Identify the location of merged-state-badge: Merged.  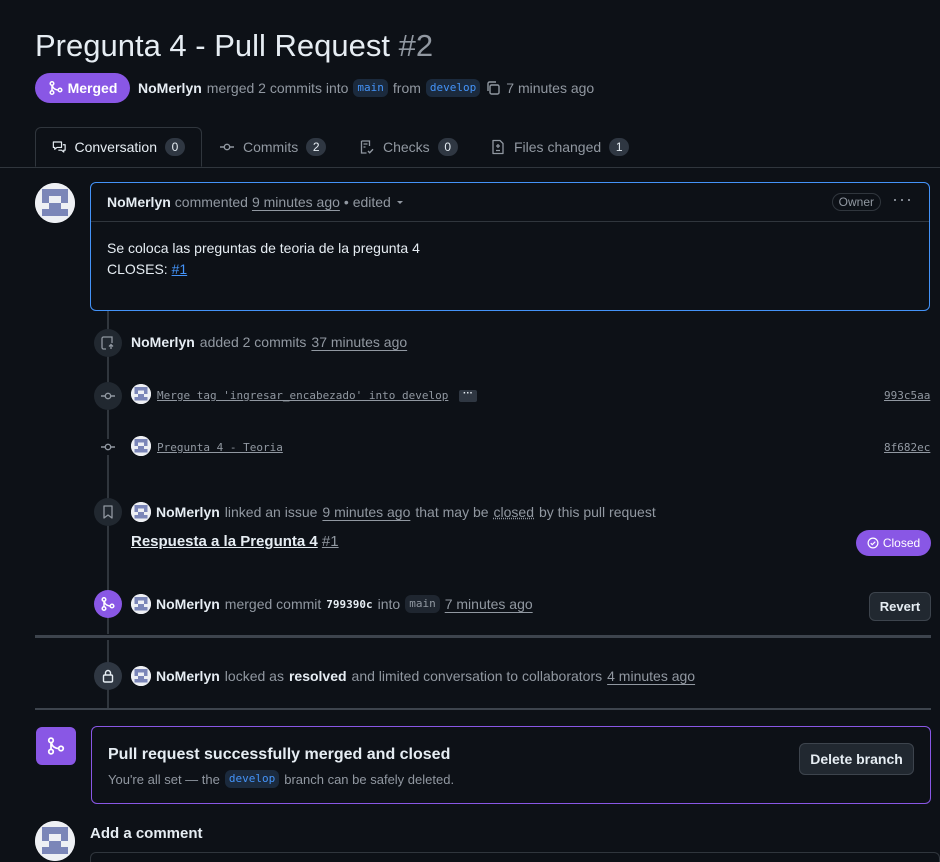
(82, 88).